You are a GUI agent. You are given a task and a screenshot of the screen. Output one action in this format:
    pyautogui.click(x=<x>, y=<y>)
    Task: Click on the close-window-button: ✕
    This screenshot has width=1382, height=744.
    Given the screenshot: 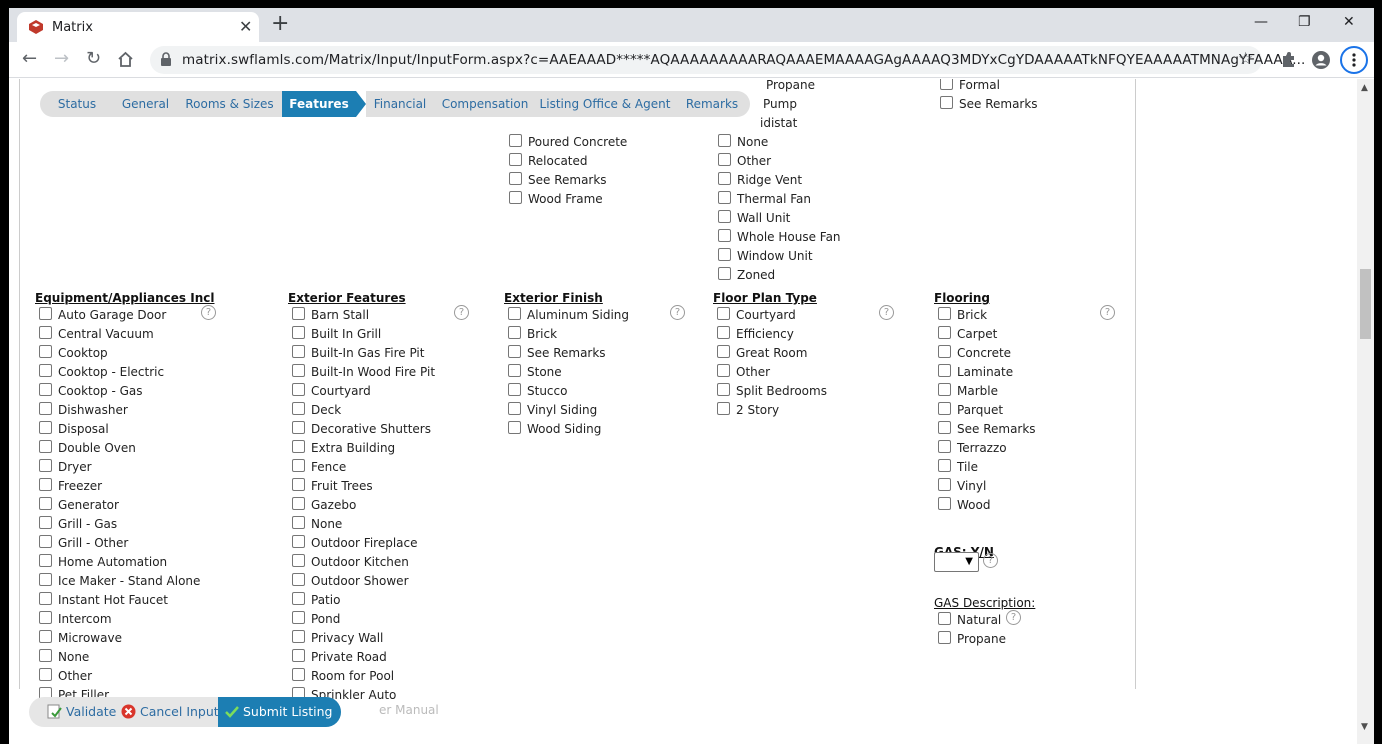 What is the action you would take?
    pyautogui.click(x=1349, y=22)
    